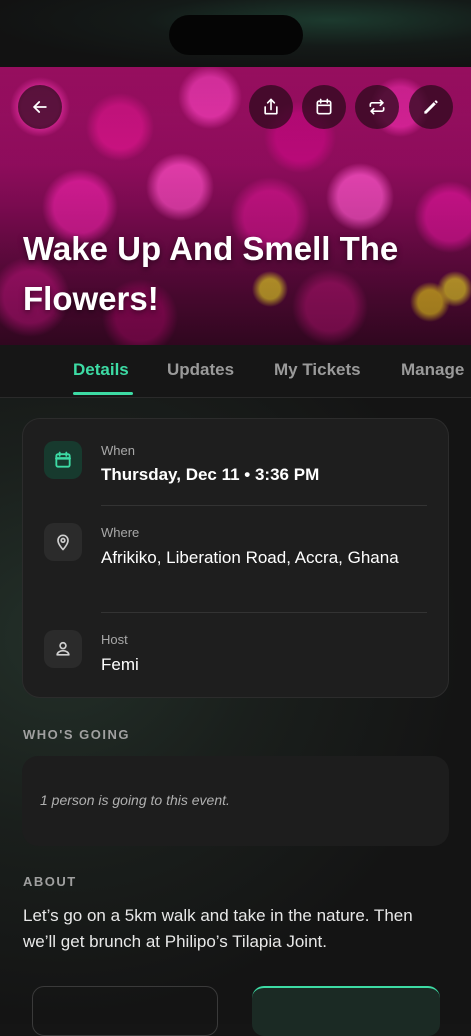 The width and height of the screenshot is (471, 1036). What do you see at coordinates (251, 558) in the screenshot?
I see `where-value: Afrikiko, Liberation Road, Accra, Ghana` at bounding box center [251, 558].